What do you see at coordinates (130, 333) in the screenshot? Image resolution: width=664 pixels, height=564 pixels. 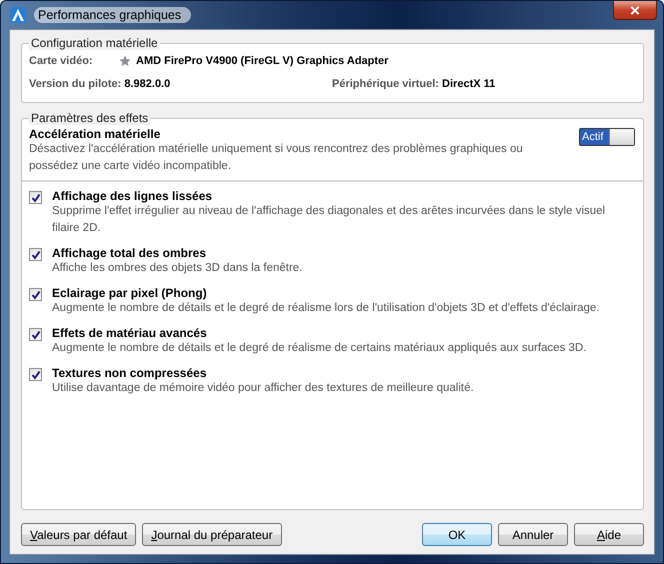 I see `option-label: Effets de matériau avancés` at bounding box center [130, 333].